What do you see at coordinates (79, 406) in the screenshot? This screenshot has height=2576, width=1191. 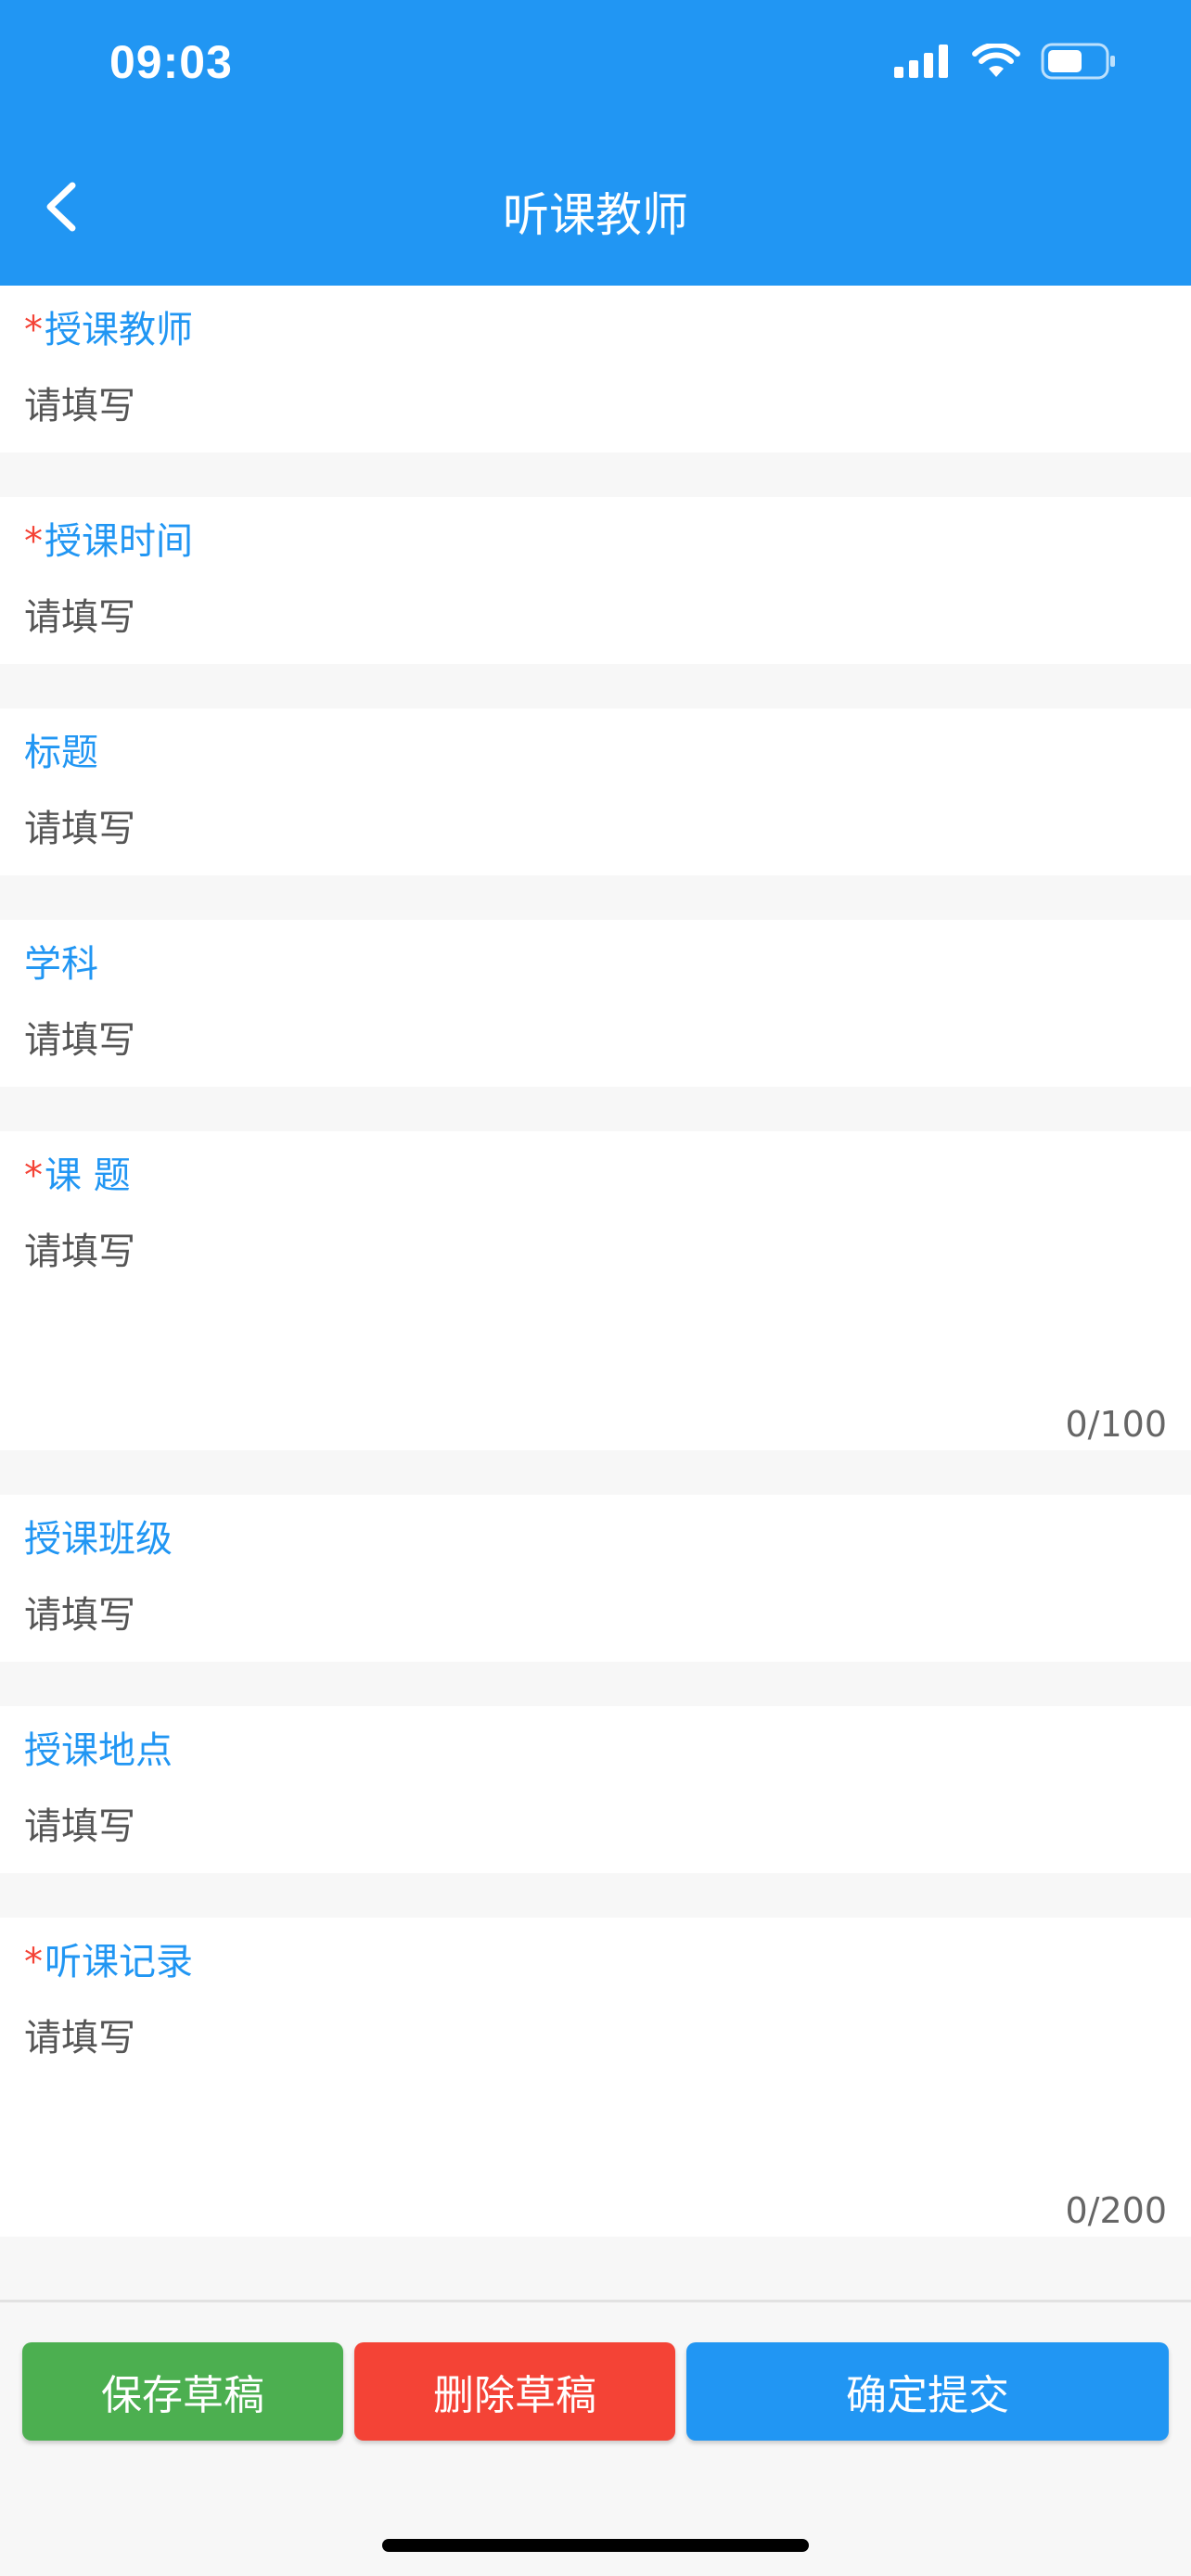 I see `teacher-input: 请填写` at bounding box center [79, 406].